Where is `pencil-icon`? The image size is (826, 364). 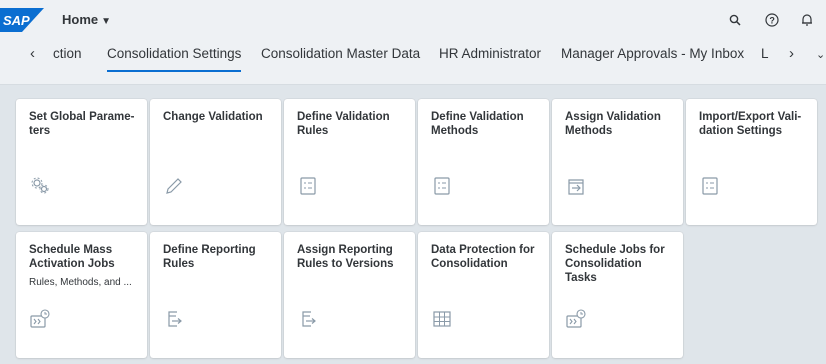
pencil-icon is located at coordinates (174, 186).